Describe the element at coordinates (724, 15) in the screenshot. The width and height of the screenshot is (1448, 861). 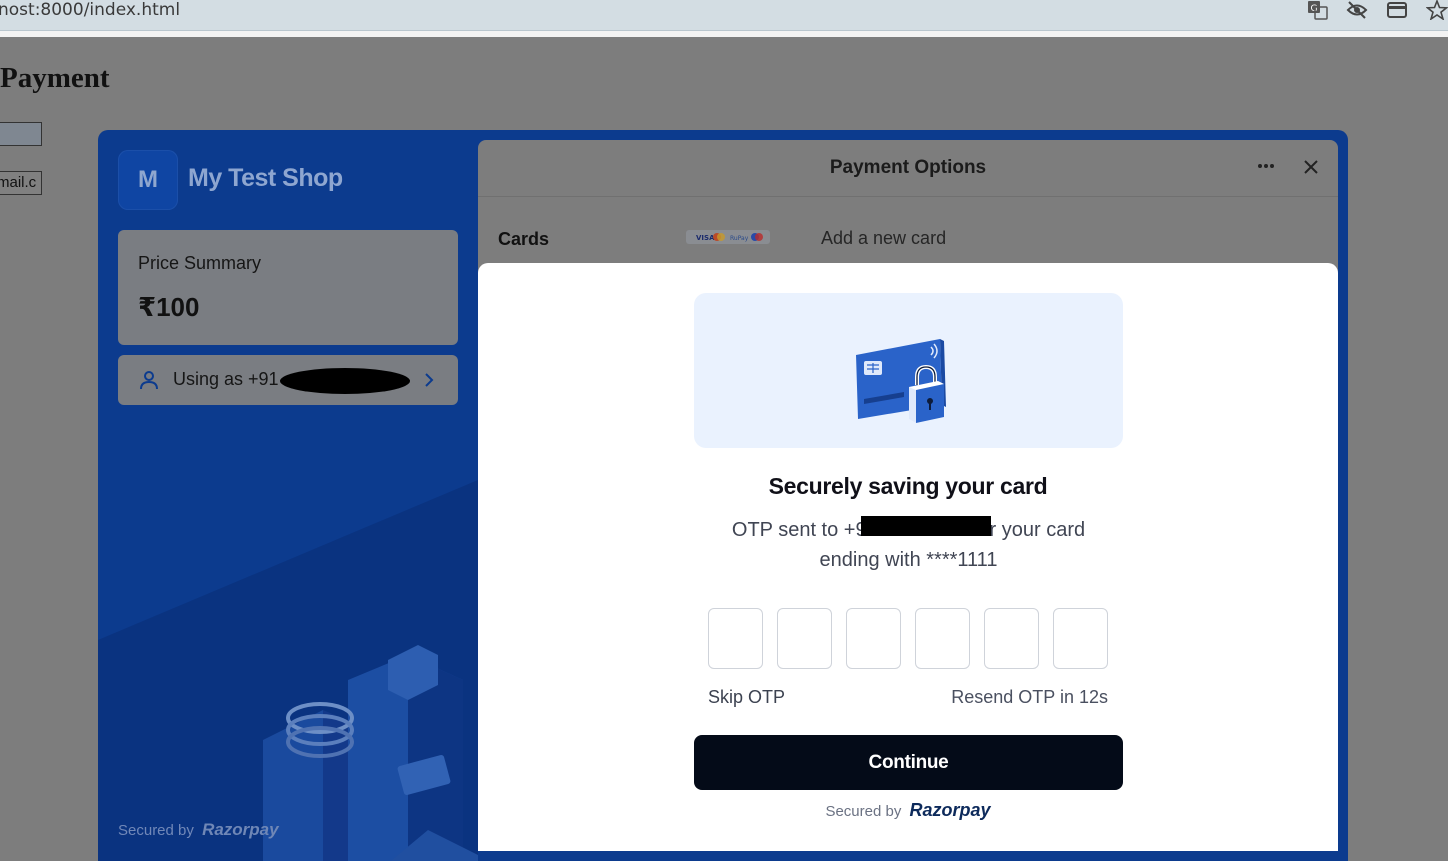
I see `browser-address-bar: nost:8000/index.html G` at that location.